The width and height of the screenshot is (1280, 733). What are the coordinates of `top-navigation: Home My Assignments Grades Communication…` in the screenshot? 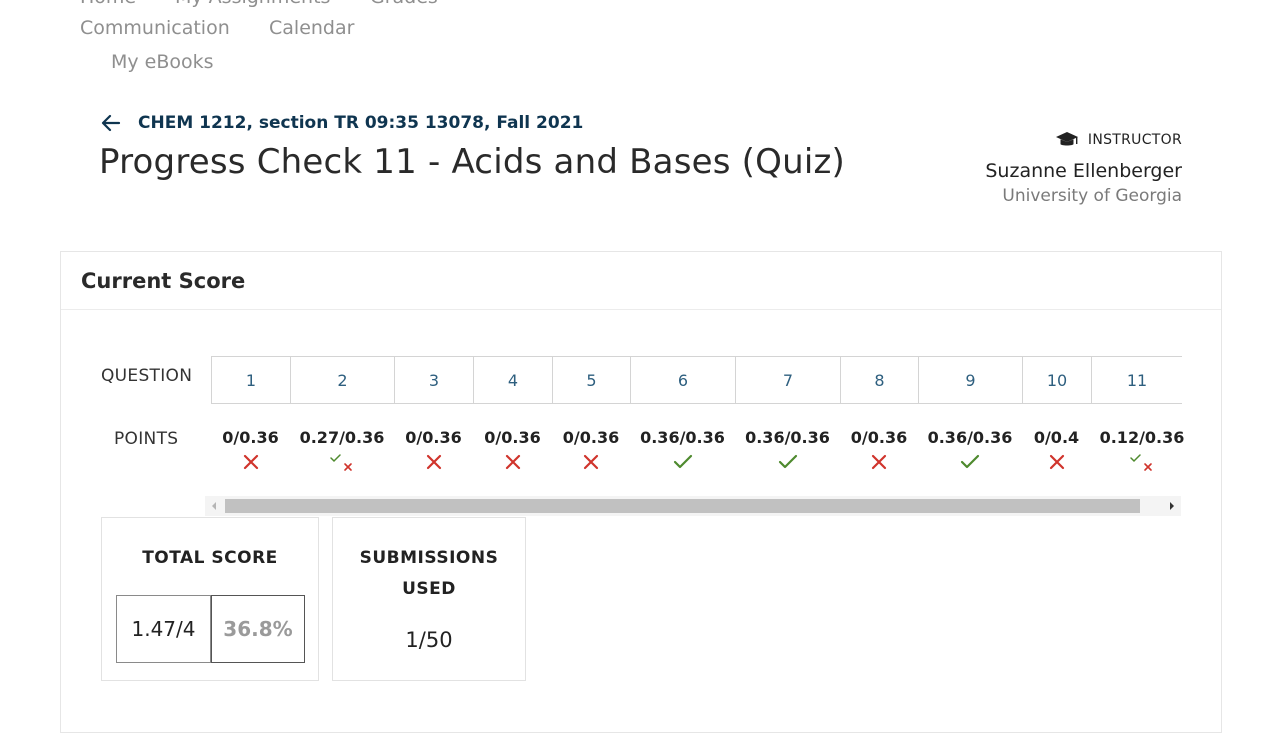 It's located at (640, 40).